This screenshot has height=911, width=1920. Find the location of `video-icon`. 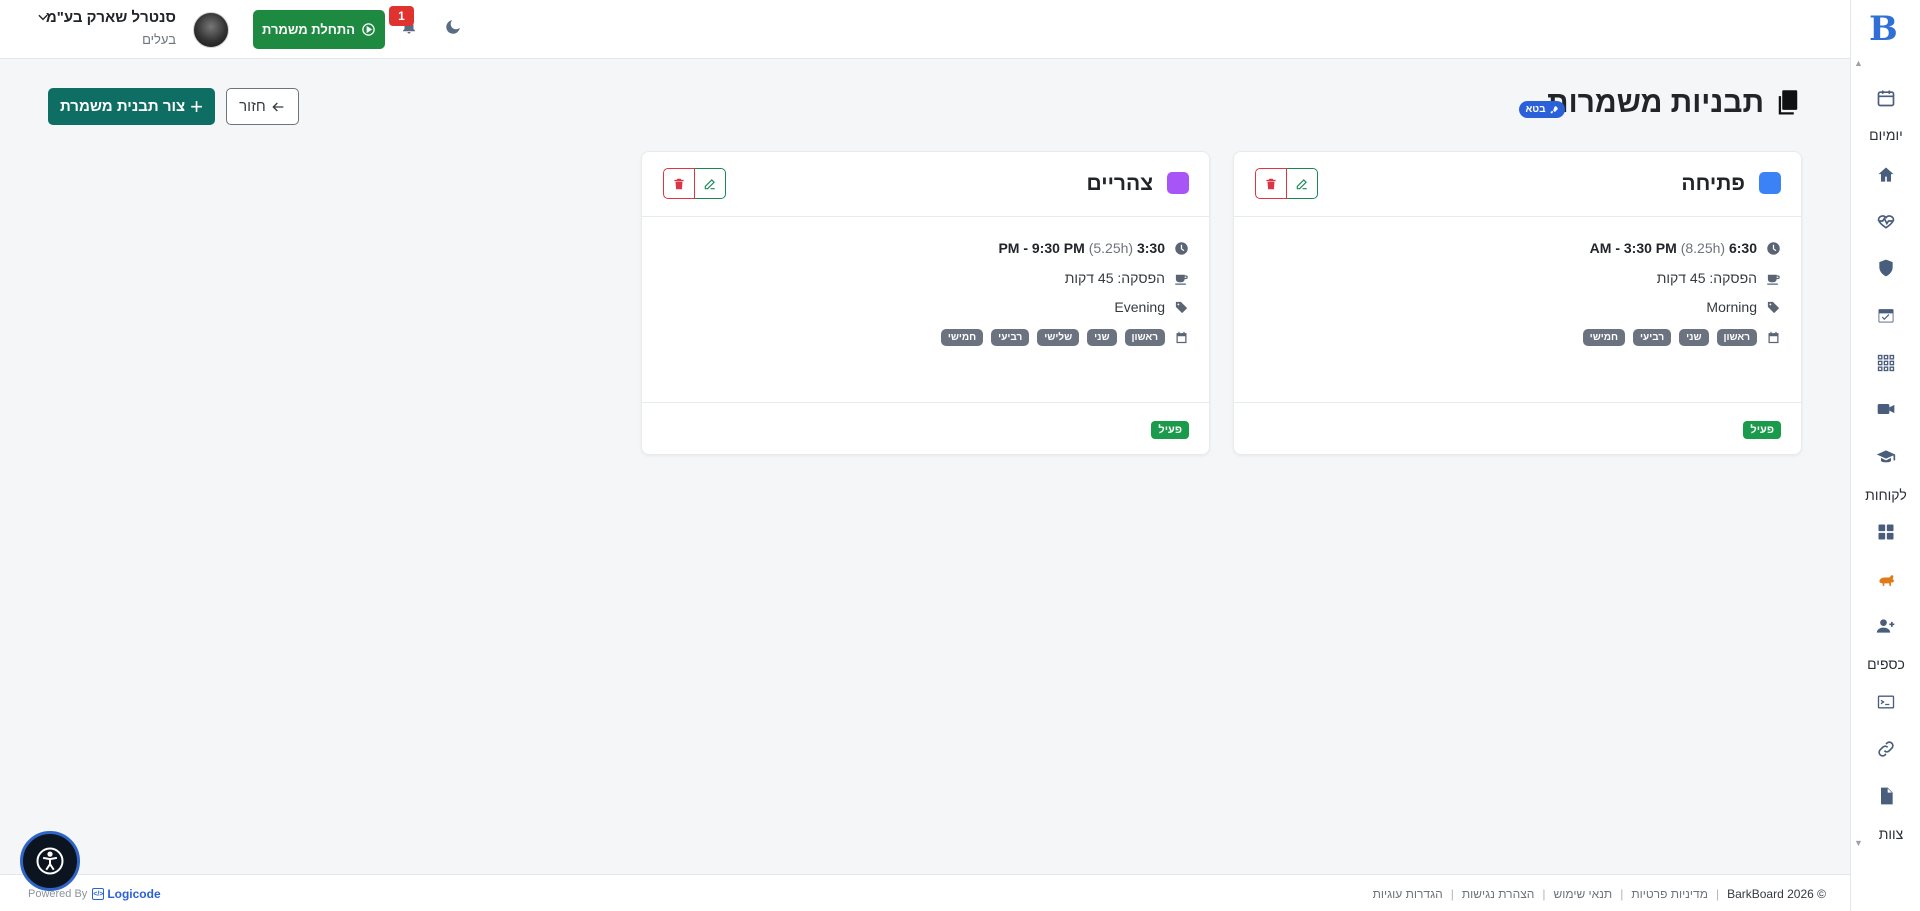

video-icon is located at coordinates (1886, 409).